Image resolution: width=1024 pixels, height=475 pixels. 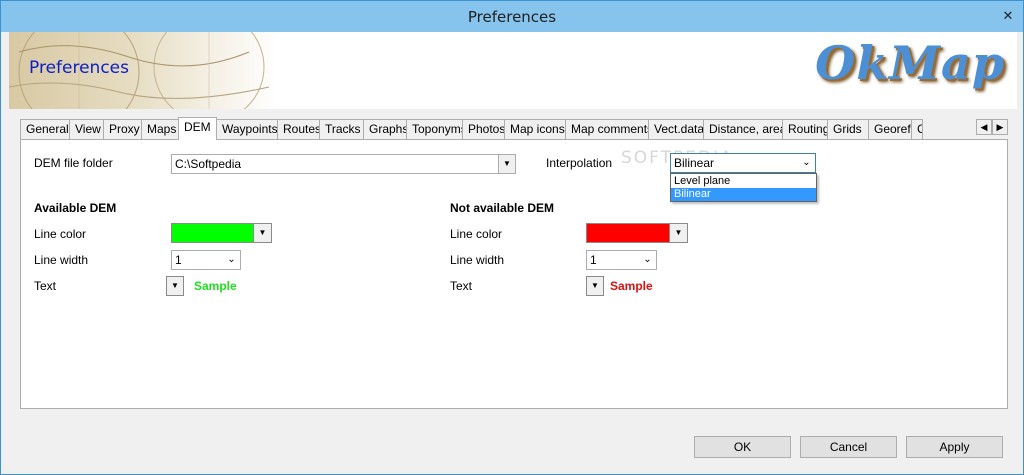 What do you see at coordinates (61, 260) in the screenshot?
I see `available-line-width-label: Line width` at bounding box center [61, 260].